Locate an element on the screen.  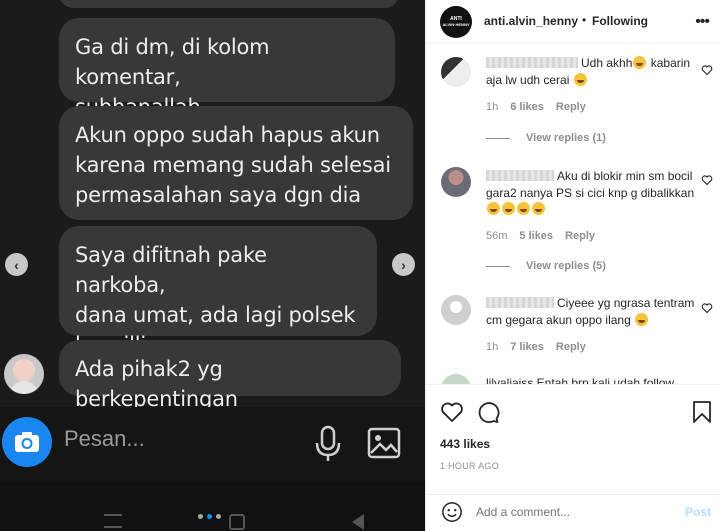
following-button: Following is located at coordinates (620, 21).